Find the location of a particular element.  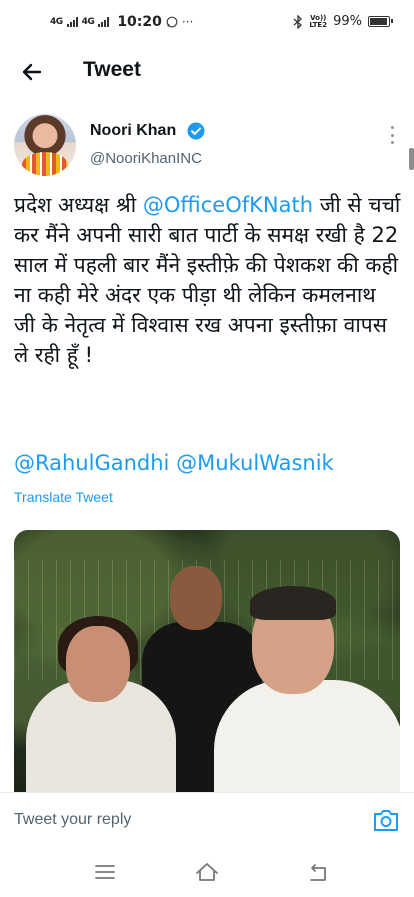

volte-line-2: LTE2 is located at coordinates (318, 24).